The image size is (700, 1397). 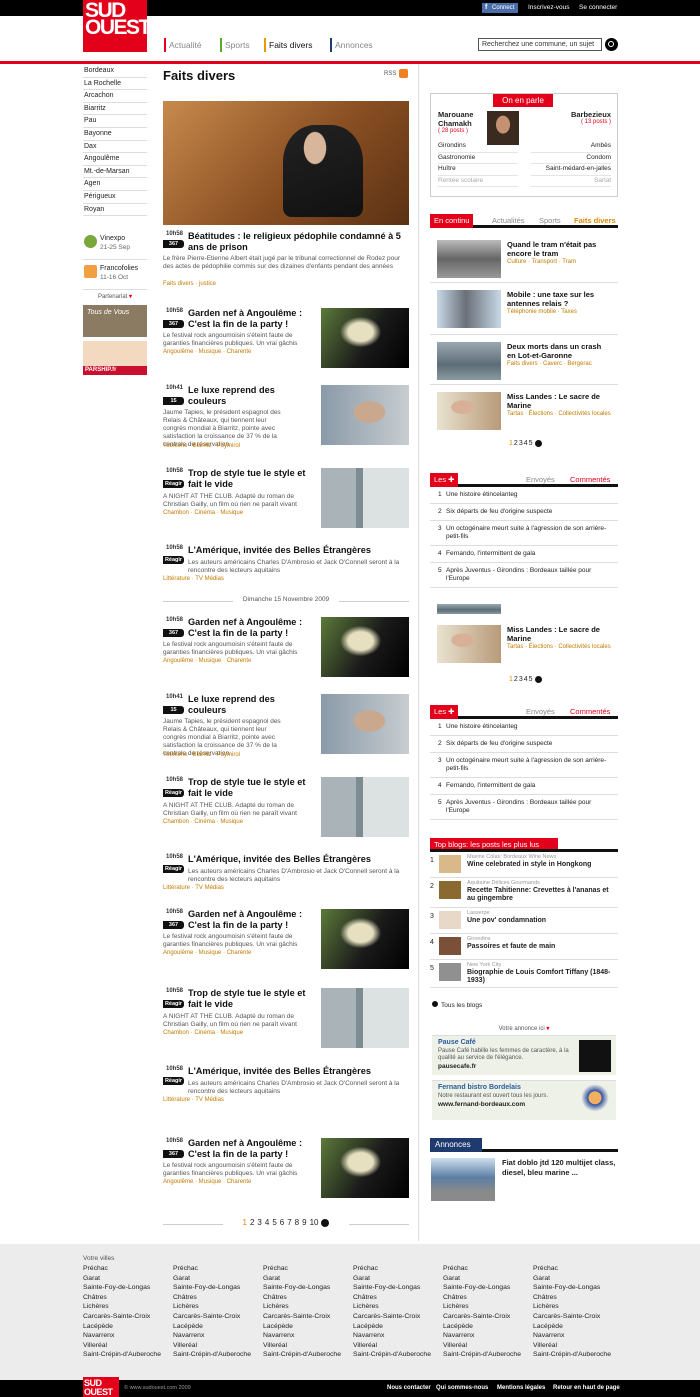 What do you see at coordinates (193, 888) in the screenshot?
I see `article-tags: Littérature · TV Médias` at bounding box center [193, 888].